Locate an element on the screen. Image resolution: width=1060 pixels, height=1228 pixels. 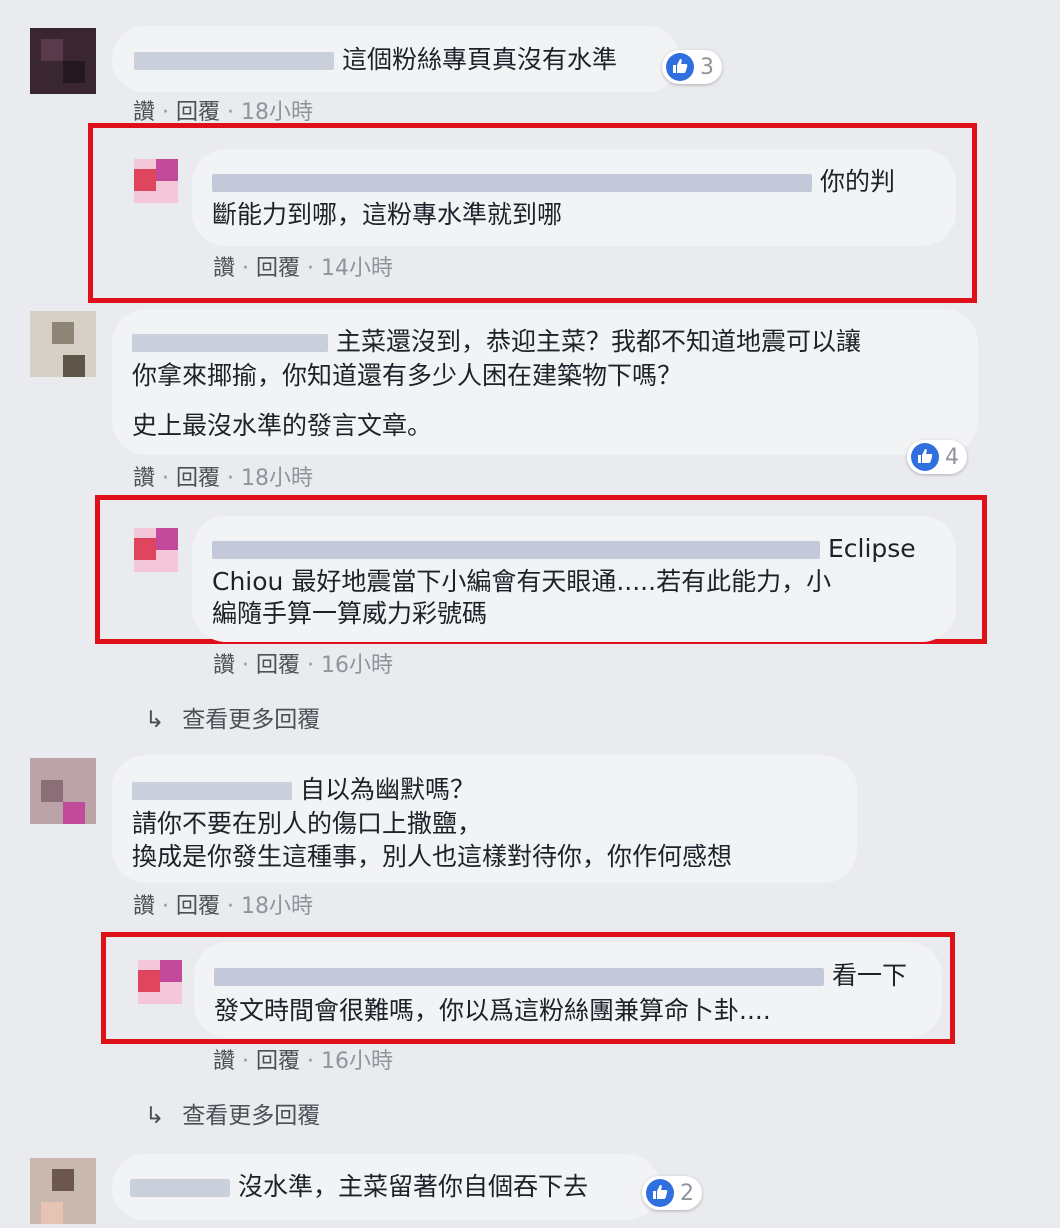
comment-bubble: 你的判 斷能力到哪，這粉專水準就到哪 is located at coordinates (574, 197).